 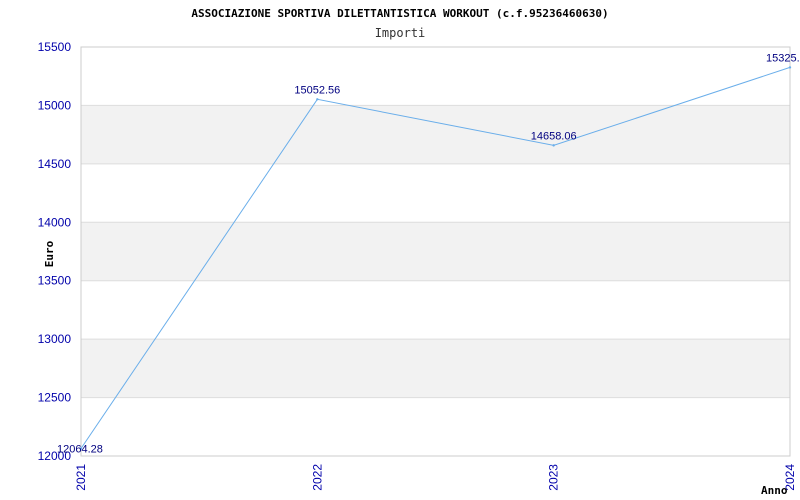 I want to click on data-label: 12064.28, so click(x=80, y=449).